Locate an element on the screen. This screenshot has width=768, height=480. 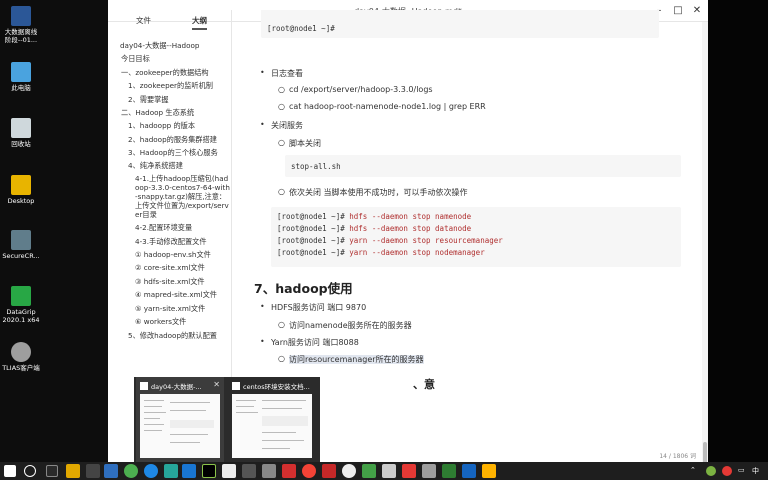
search-icon is located at coordinates (30, 471).